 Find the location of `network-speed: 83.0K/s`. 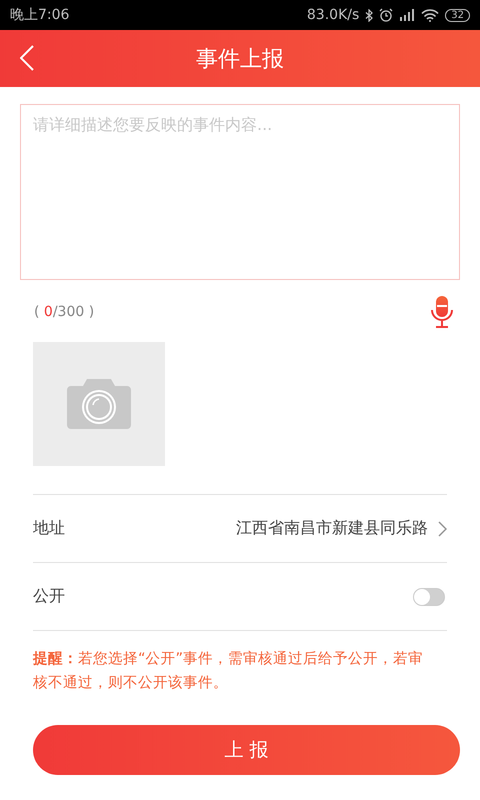

network-speed: 83.0K/s is located at coordinates (333, 15).